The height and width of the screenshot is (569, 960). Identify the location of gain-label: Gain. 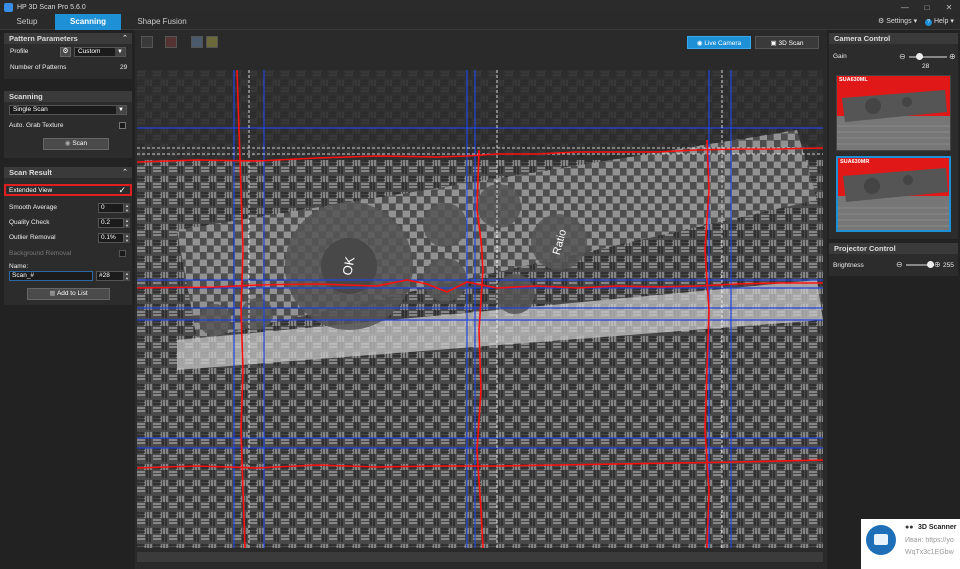
(840, 56).